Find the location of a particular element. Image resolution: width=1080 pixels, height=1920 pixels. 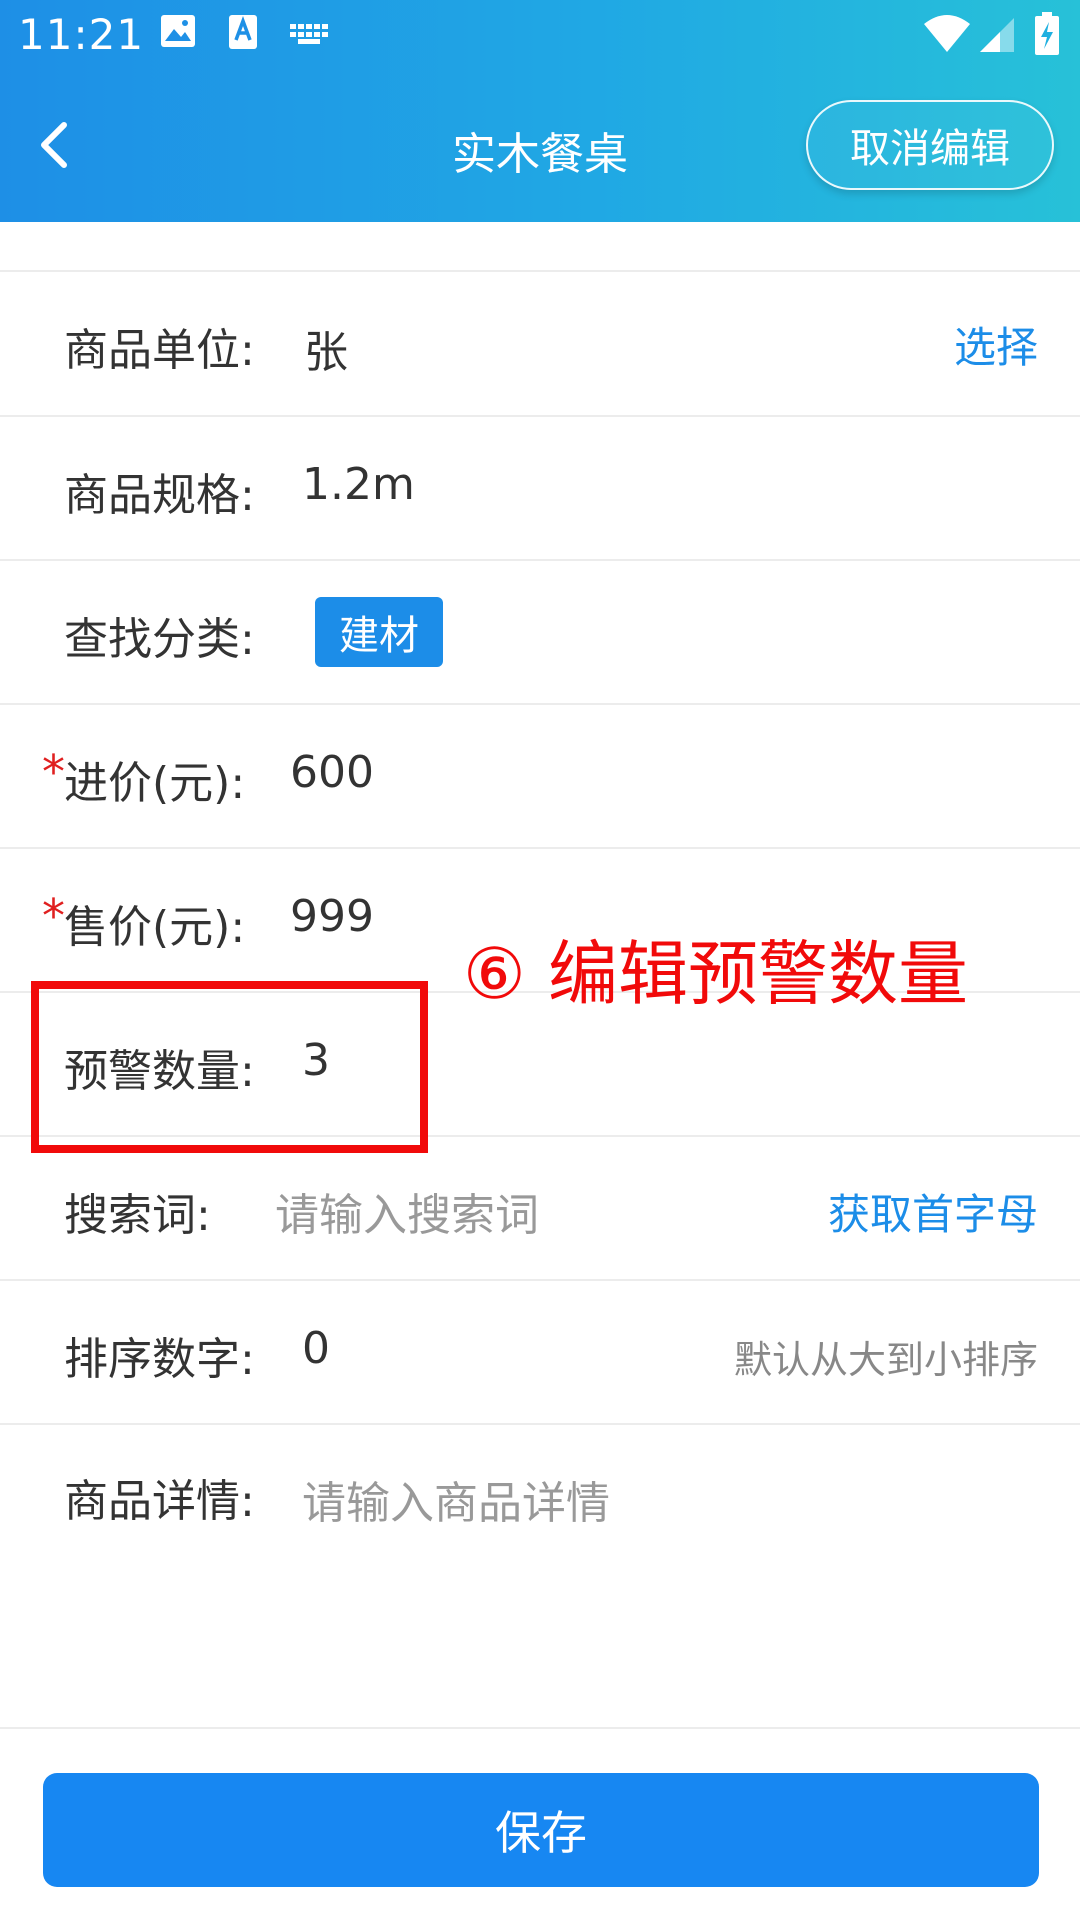

detail-label: 商品详情: is located at coordinates (159, 1501).